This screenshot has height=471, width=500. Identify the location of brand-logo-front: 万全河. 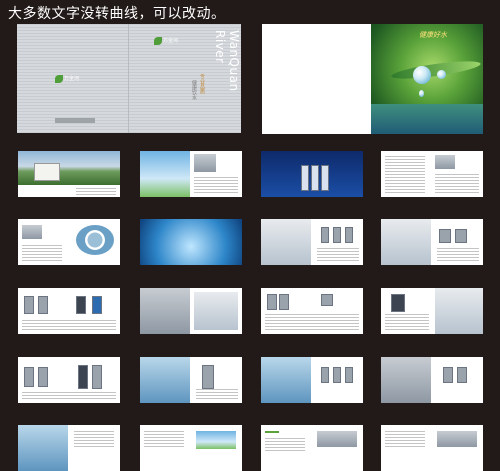
(169, 37).